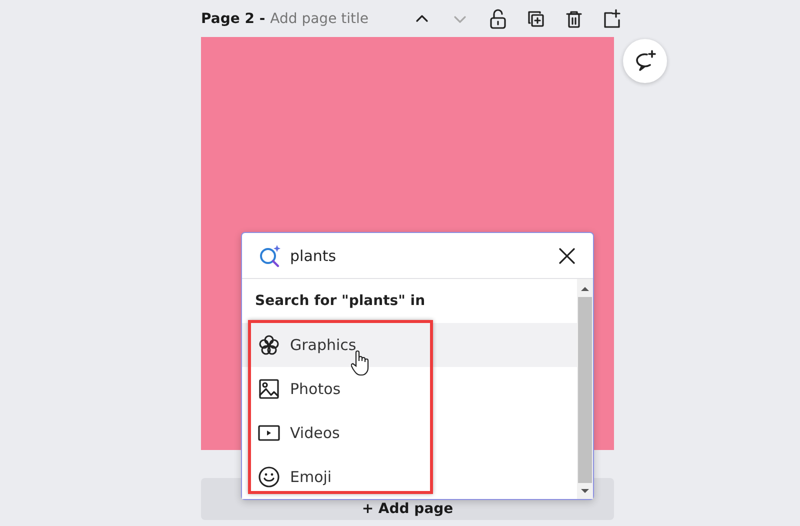  What do you see at coordinates (233, 18) in the screenshot?
I see `page-label: Page 2 -` at bounding box center [233, 18].